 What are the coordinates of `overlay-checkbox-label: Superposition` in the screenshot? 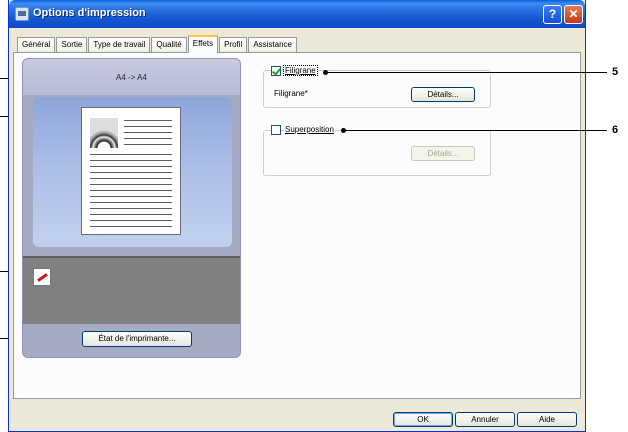 It's located at (309, 129).